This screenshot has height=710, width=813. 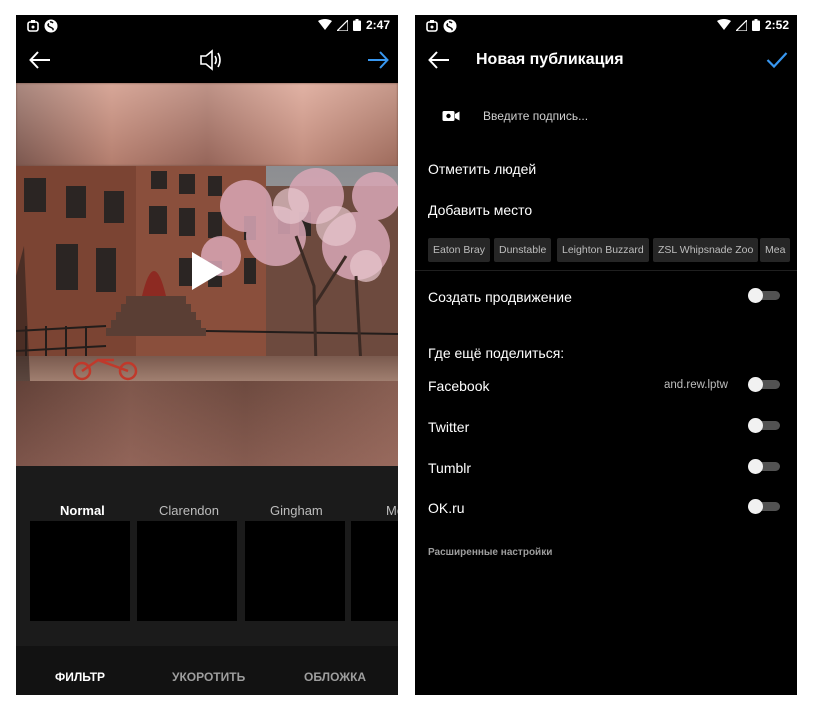 I want to click on bottom-tab-bar: ФИЛЬТР УКОРОТИТЬ ОБЛОЖКА, so click(x=207, y=670).